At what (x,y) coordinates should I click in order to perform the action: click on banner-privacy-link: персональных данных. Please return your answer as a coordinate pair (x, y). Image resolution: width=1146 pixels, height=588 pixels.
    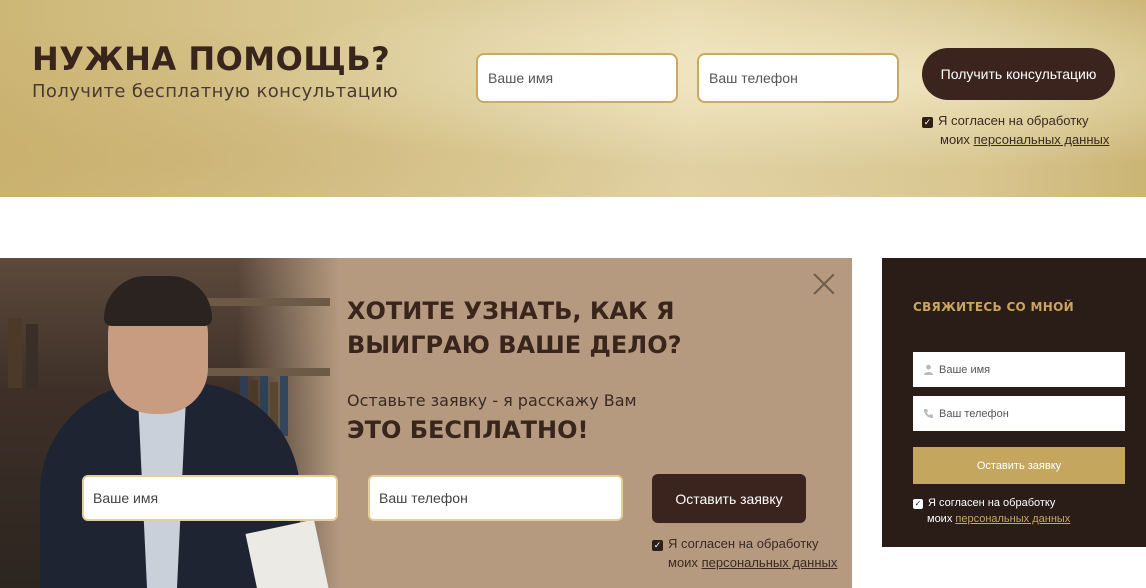
    Looking at the image, I should click on (1042, 139).